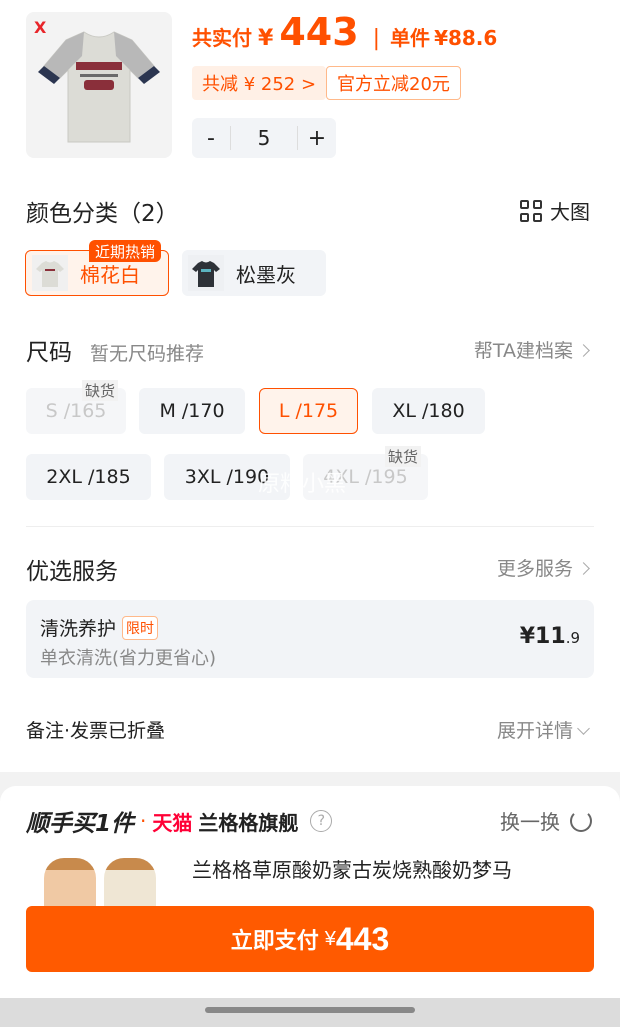  I want to click on more-services-link: 更多服务, so click(543, 567).